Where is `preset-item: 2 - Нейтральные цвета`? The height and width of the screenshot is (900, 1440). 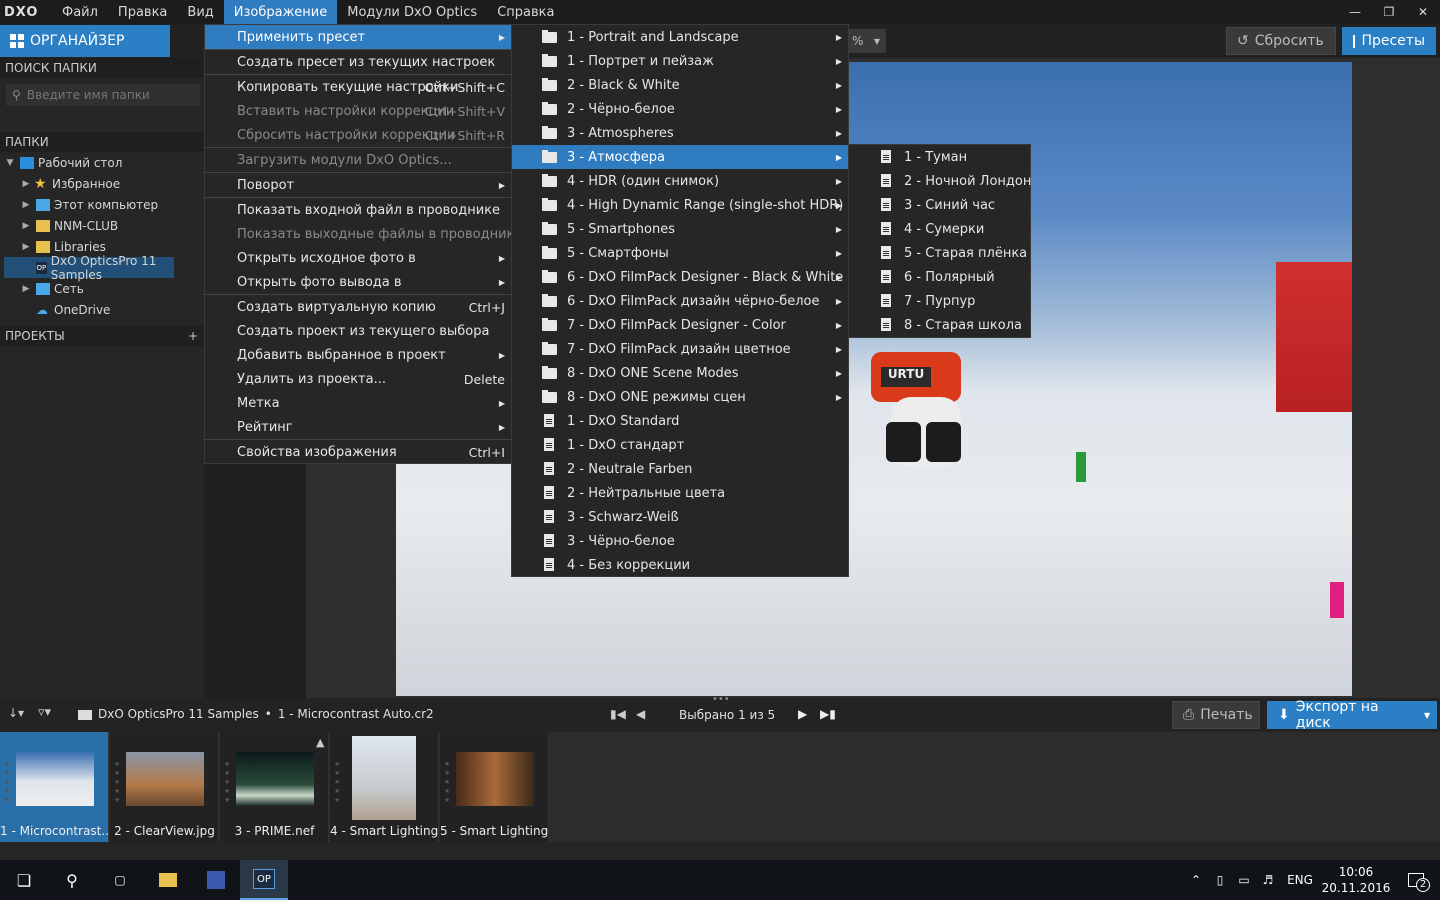 preset-item: 2 - Нейтральные цвета is located at coordinates (680, 493).